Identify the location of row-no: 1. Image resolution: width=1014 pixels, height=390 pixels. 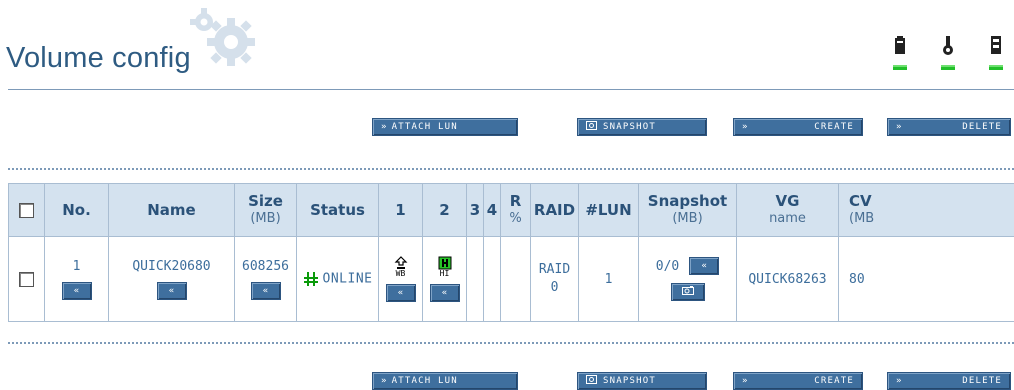
(77, 266).